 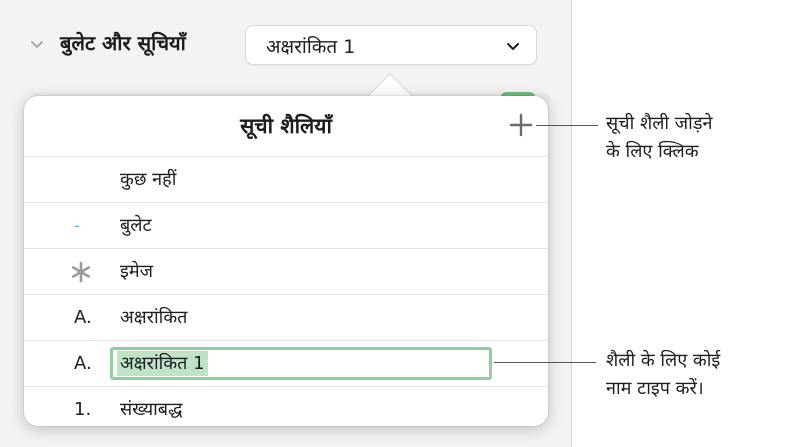 I want to click on list-item: इमेज, so click(x=286, y=271).